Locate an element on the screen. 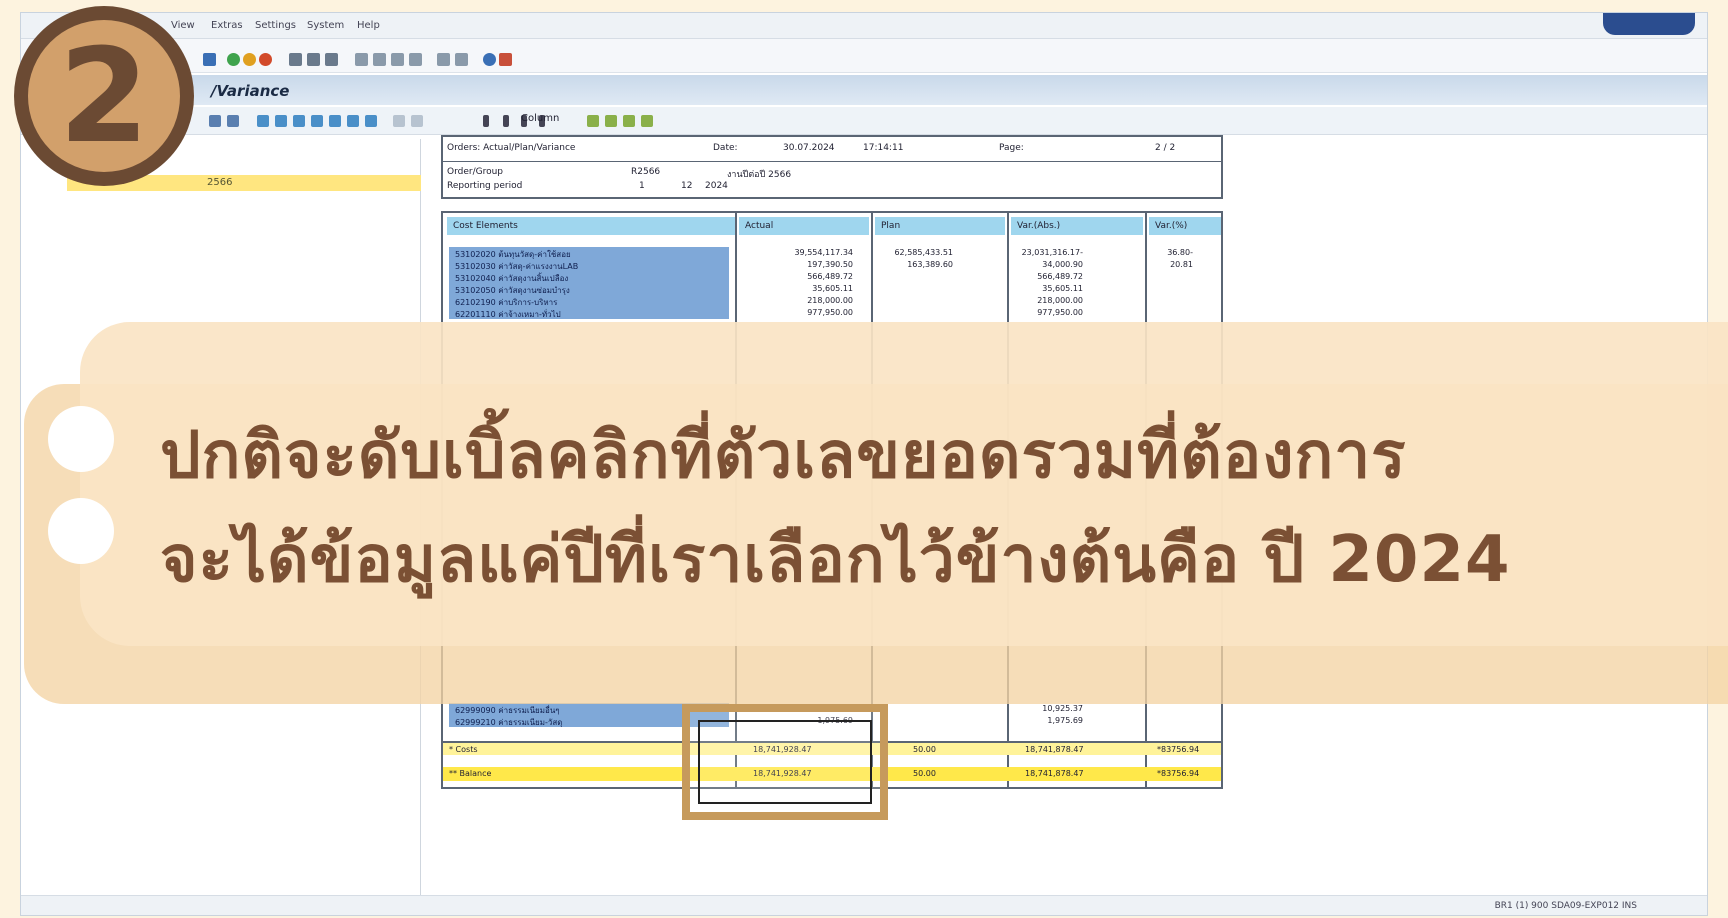  column-button: Column is located at coordinates (540, 118).